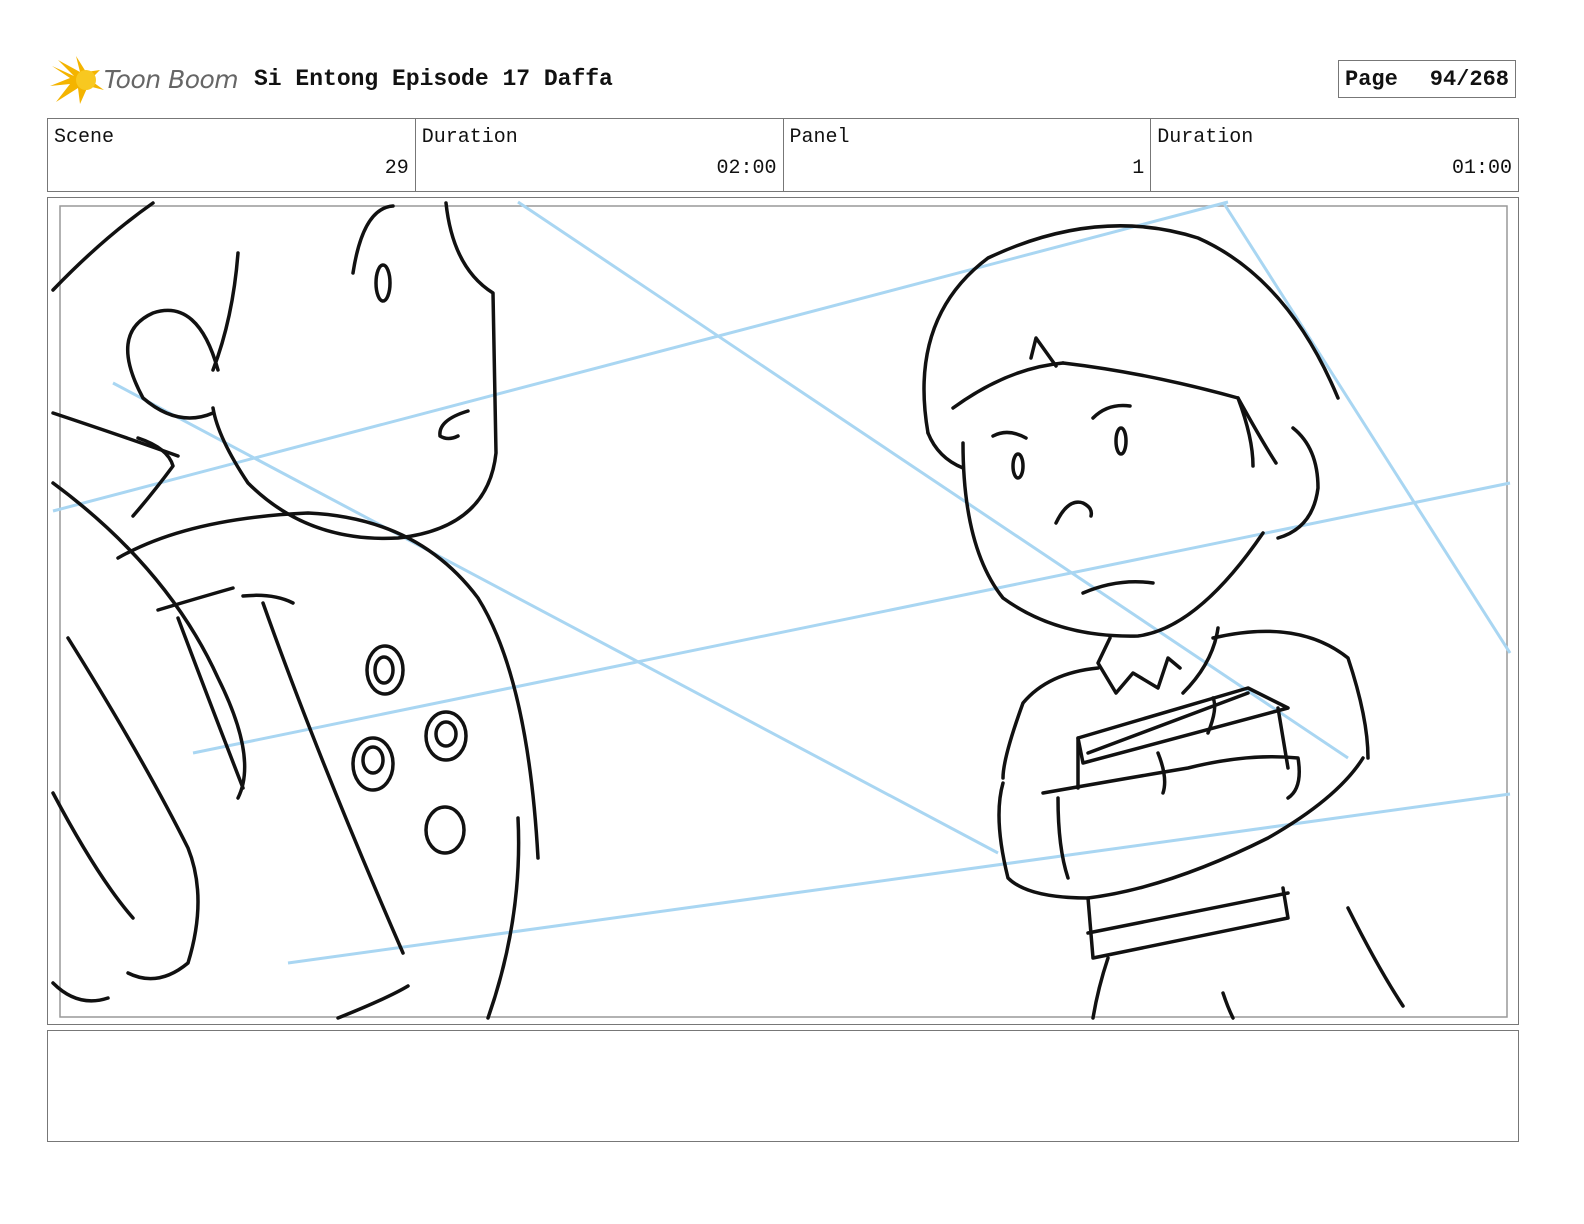 Image resolution: width=1584 pixels, height=1224 pixels. What do you see at coordinates (966, 155) in the screenshot?
I see `panel-cell: Panel 1` at bounding box center [966, 155].